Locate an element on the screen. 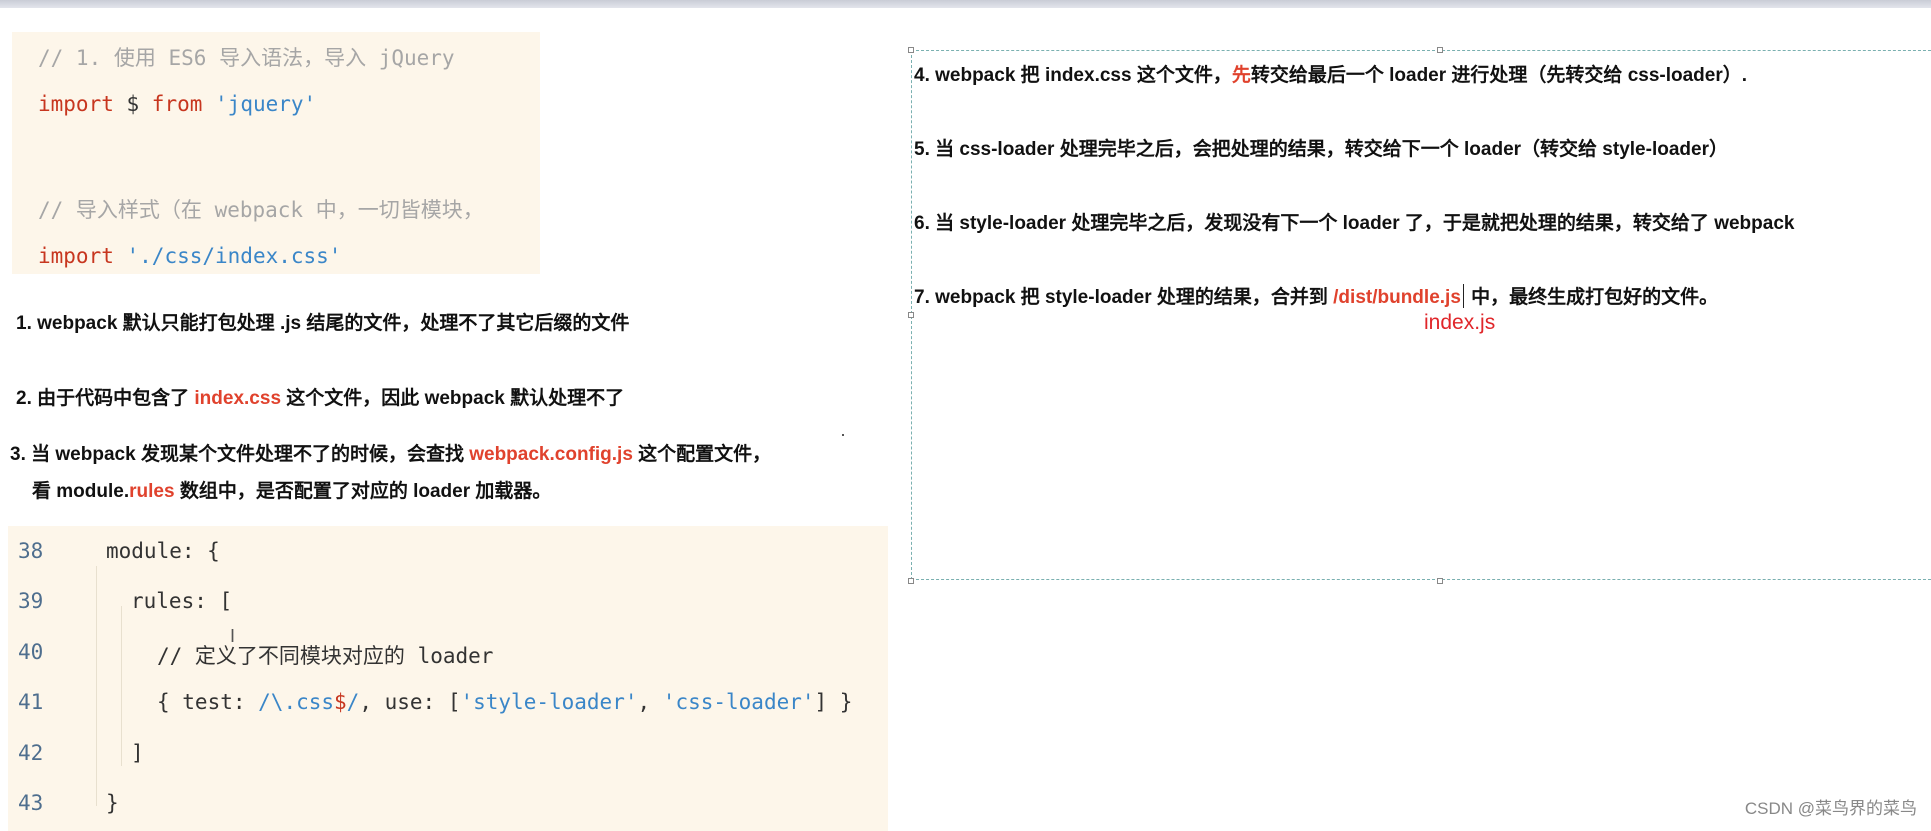 The width and height of the screenshot is (1931, 831). note-text: 4. webpack 把 index.css 这个文件， is located at coordinates (1073, 75).